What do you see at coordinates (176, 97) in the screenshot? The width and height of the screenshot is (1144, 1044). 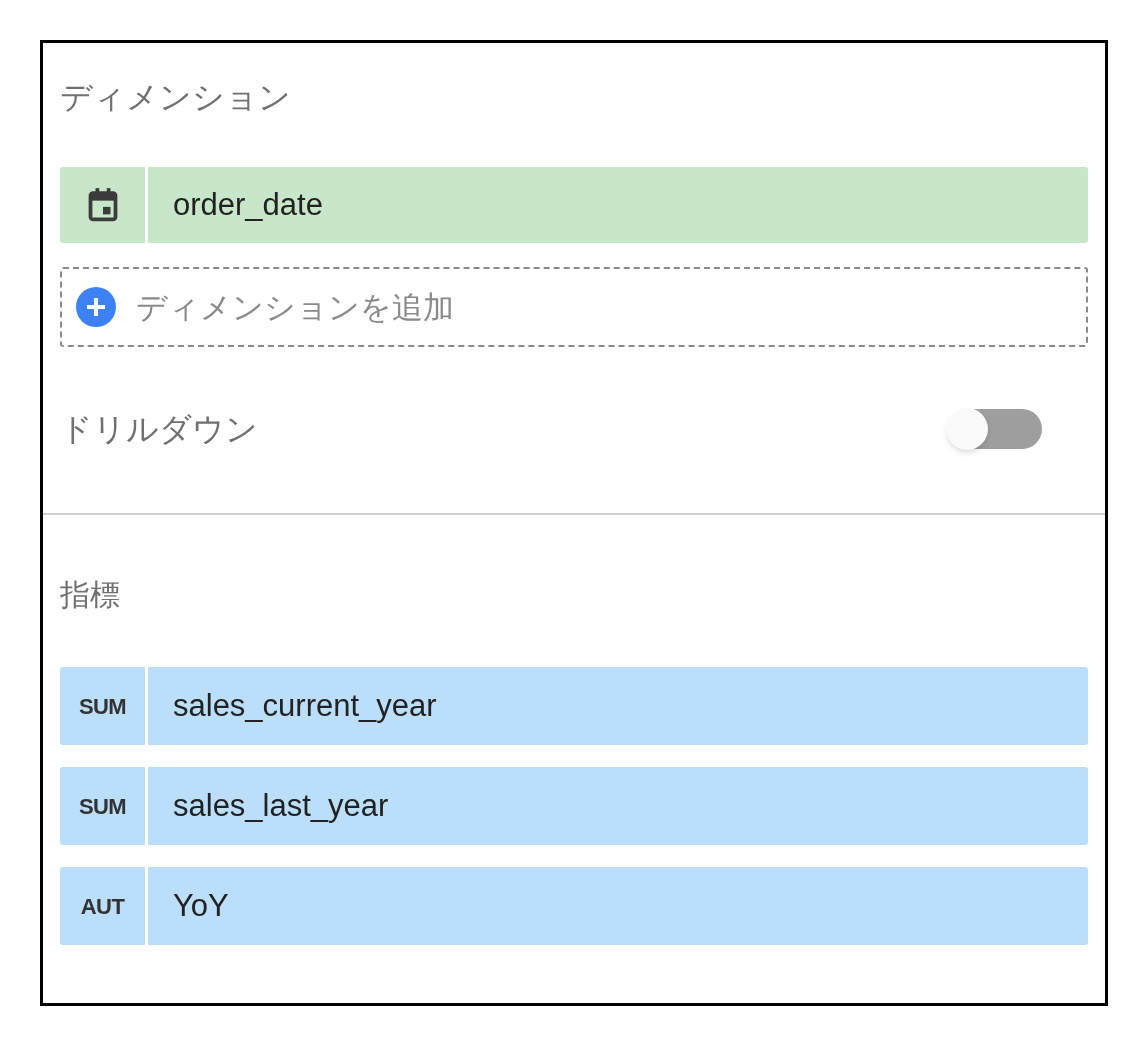 I see `section-title: ディメンション` at bounding box center [176, 97].